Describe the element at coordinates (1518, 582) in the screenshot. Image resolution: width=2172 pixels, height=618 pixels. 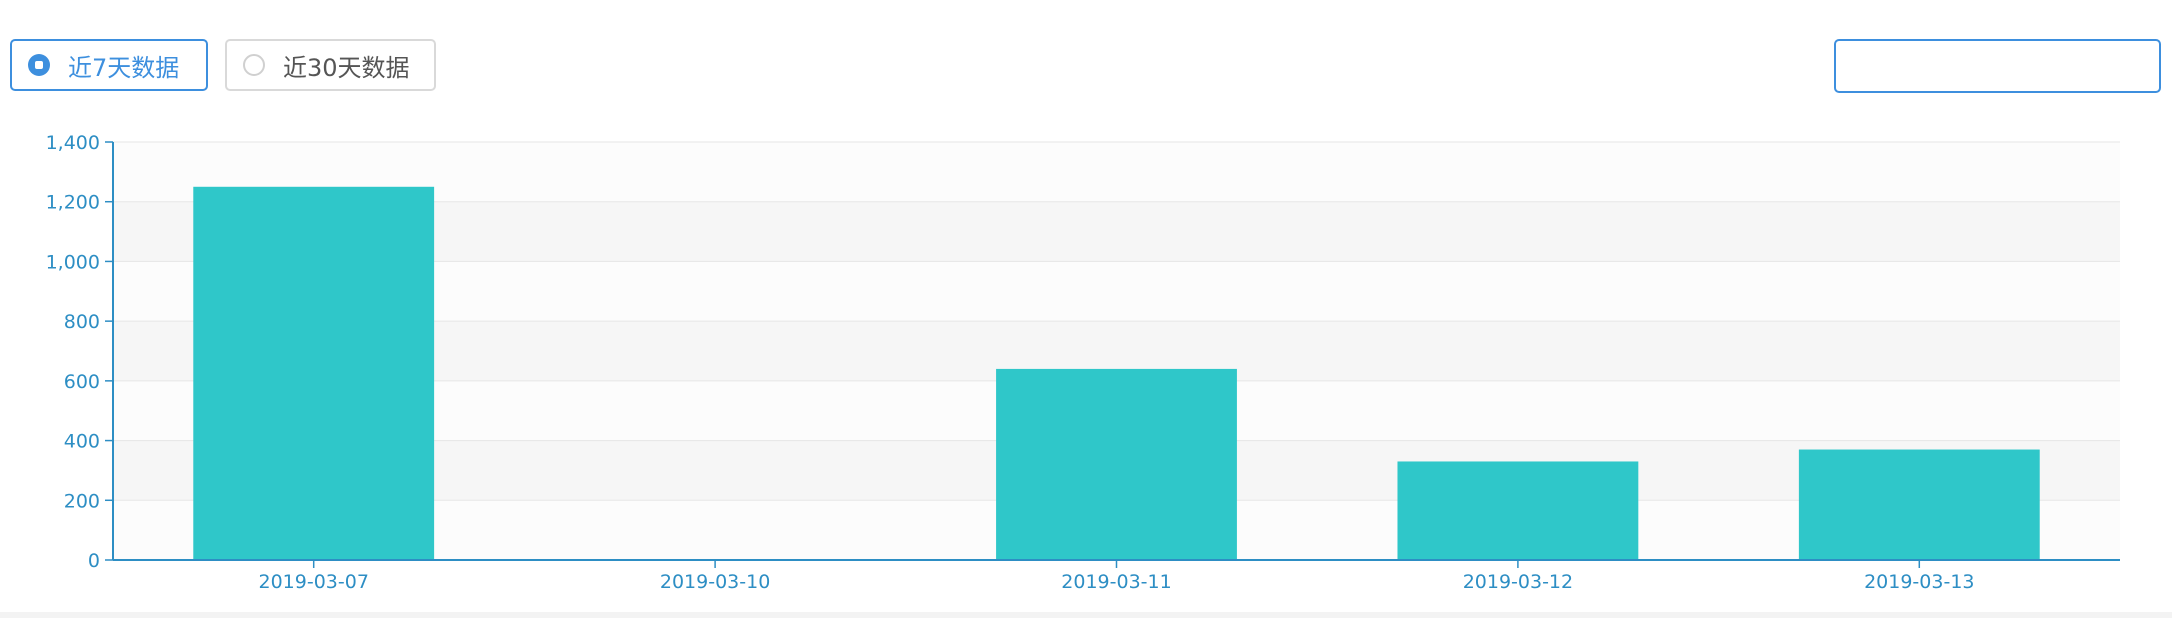
I see `x-tick-label: 2019-03-12` at that location.